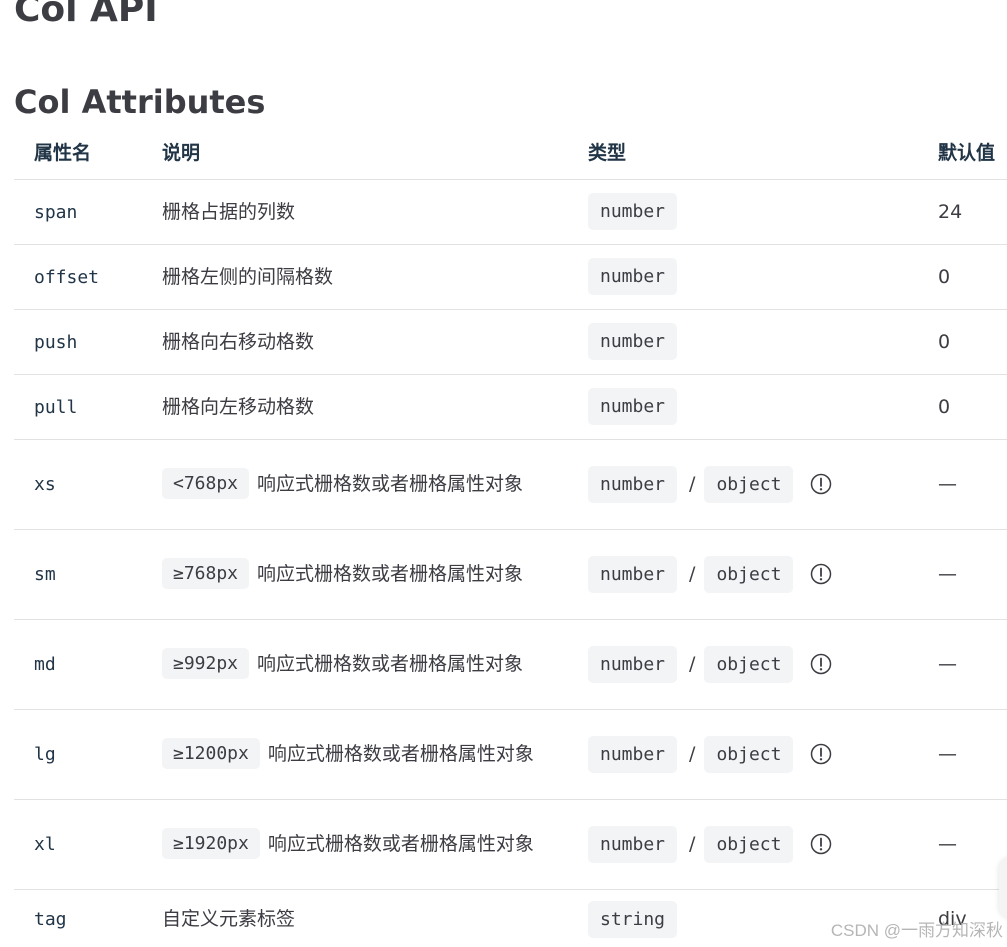 The width and height of the screenshot is (1007, 947). I want to click on cell-description: 栅格向右移动格数, so click(371, 342).